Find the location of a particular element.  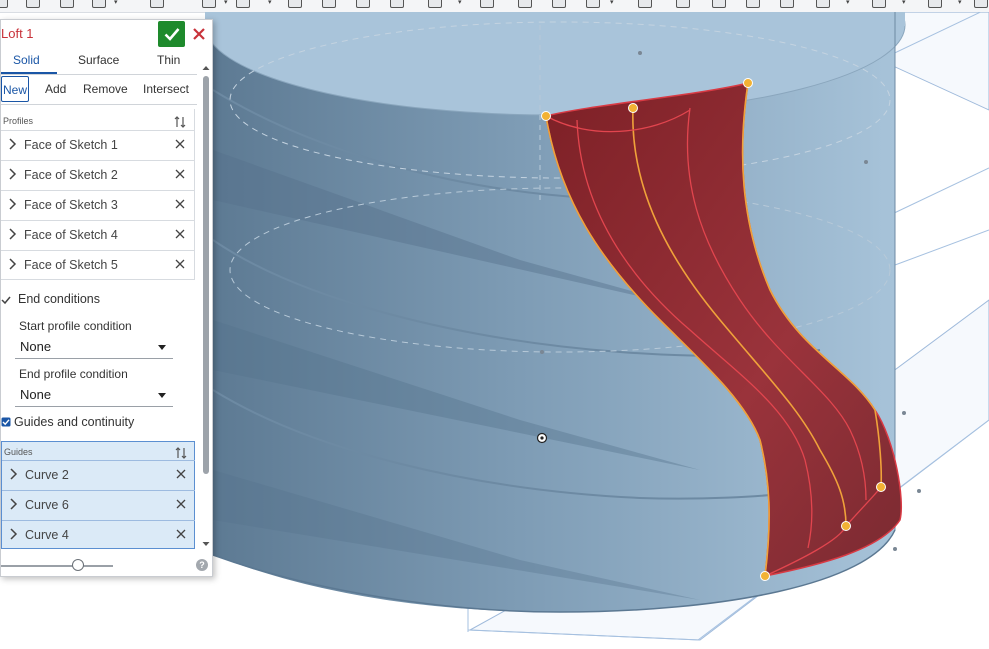

shell-icon is located at coordinates (295, 4).